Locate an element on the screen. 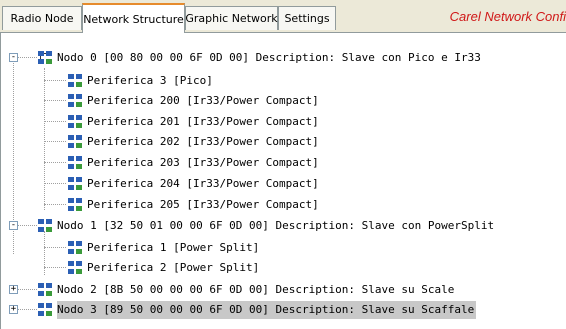 Image resolution: width=566 pixels, height=329 pixels. tree-child-label: Periferica 205 [Ir33/Power Compact] is located at coordinates (203, 204).